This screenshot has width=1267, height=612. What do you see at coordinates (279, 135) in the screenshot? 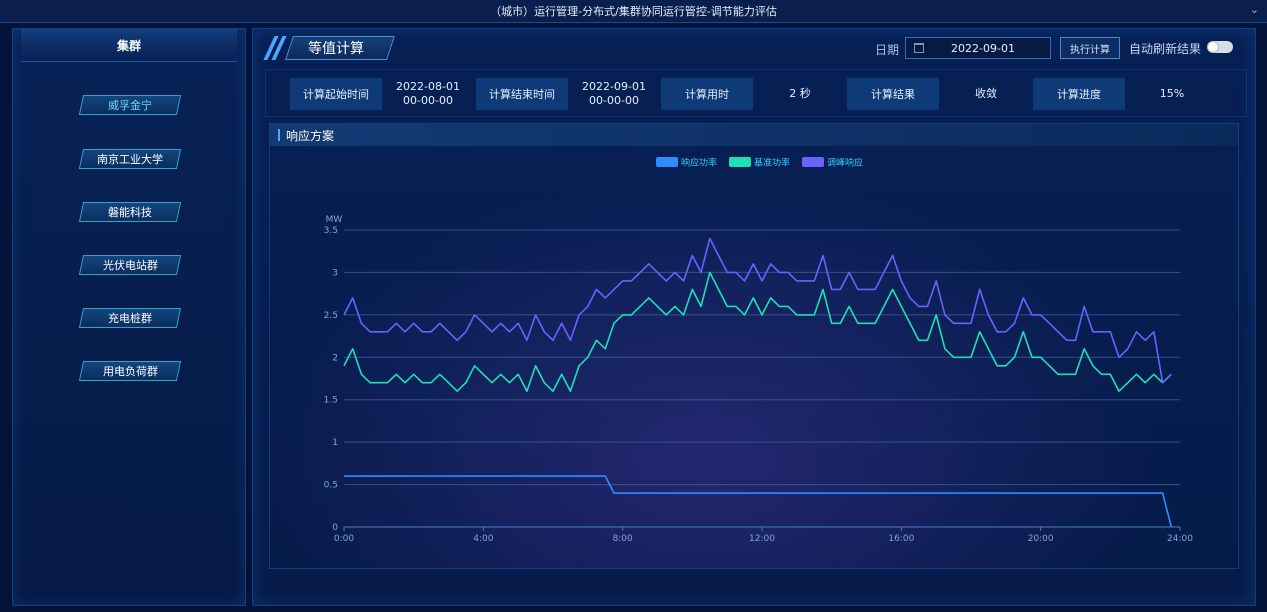
I see `title-bar-icon` at bounding box center [279, 135].